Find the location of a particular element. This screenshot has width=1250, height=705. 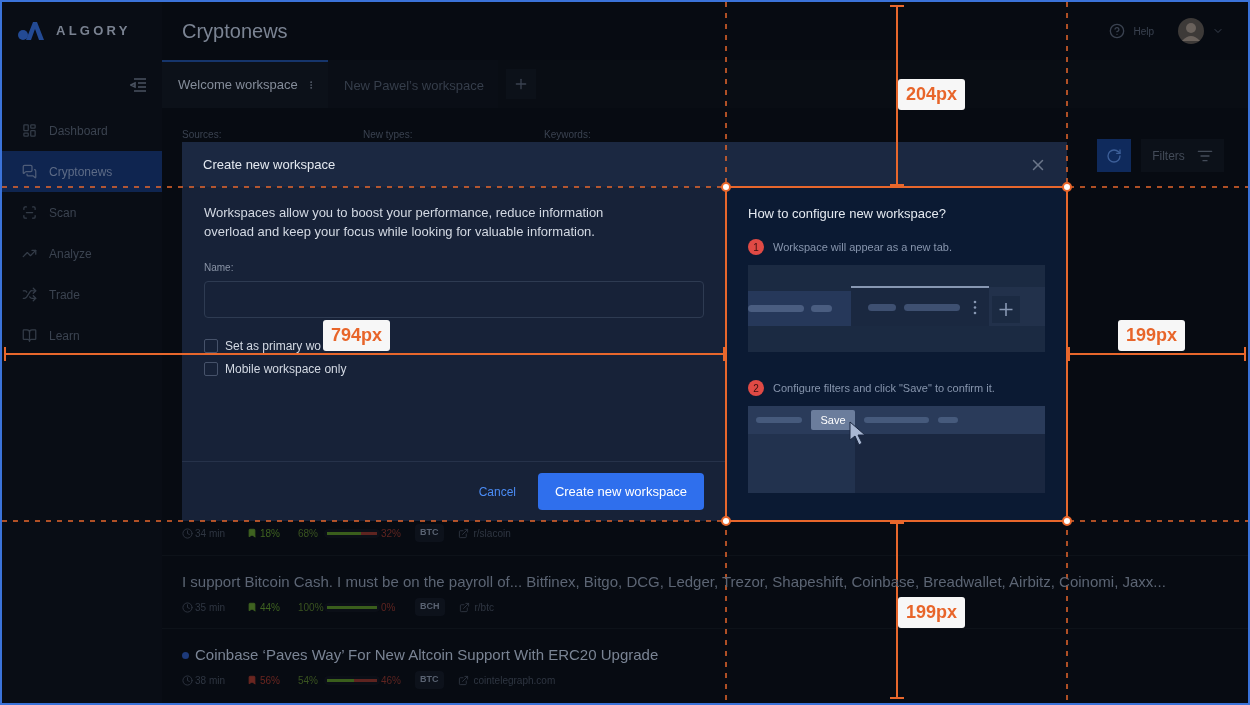

nav-item: Cryptonews is located at coordinates (82, 171).